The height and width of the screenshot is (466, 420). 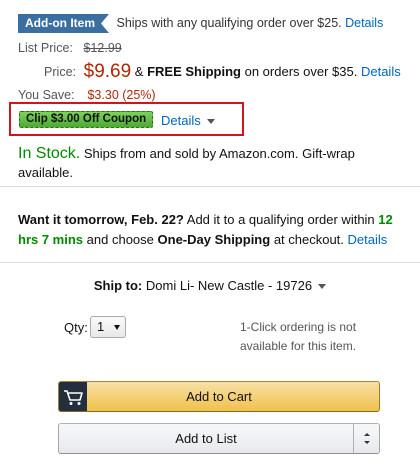 I want to click on ship-to-address: Domi Li- New Castle - 19726, so click(x=229, y=285).